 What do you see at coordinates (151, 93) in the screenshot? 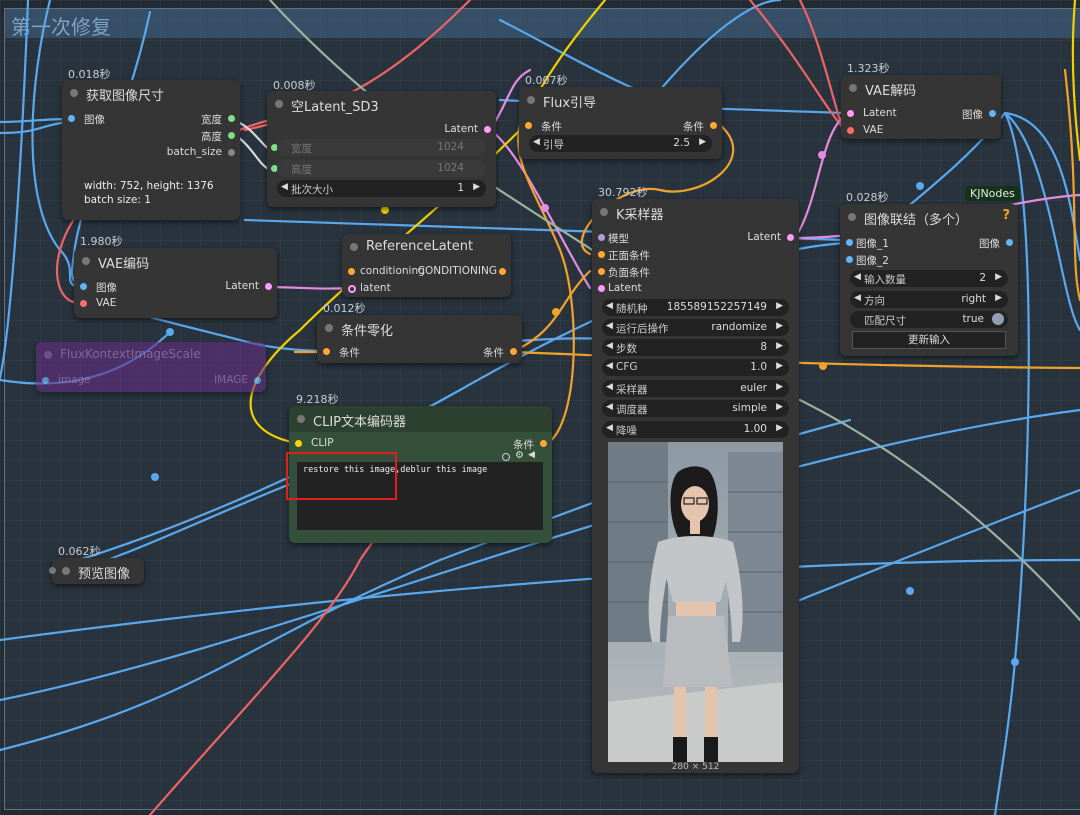
I see `node-header: 获取图像尺寸` at bounding box center [151, 93].